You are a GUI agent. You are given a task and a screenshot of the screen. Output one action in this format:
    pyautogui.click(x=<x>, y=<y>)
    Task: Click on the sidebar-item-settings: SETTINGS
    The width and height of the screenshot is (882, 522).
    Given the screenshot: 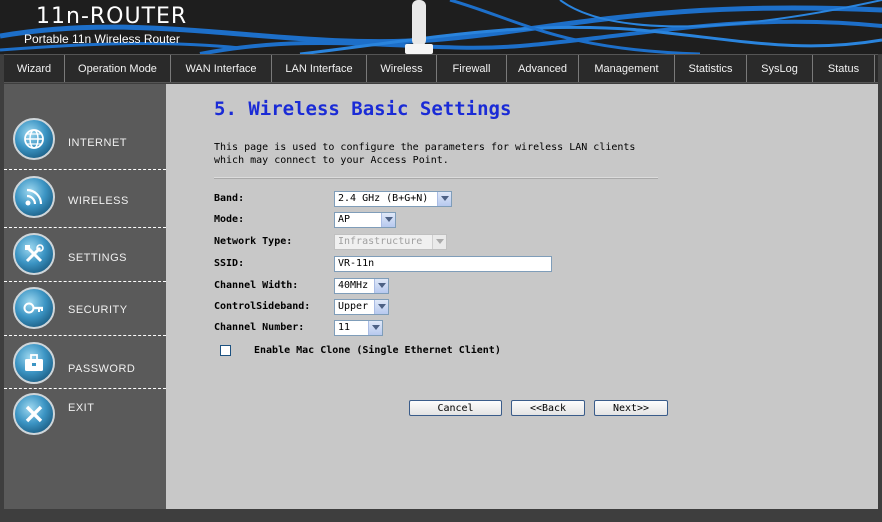 What is the action you would take?
    pyautogui.click(x=85, y=257)
    